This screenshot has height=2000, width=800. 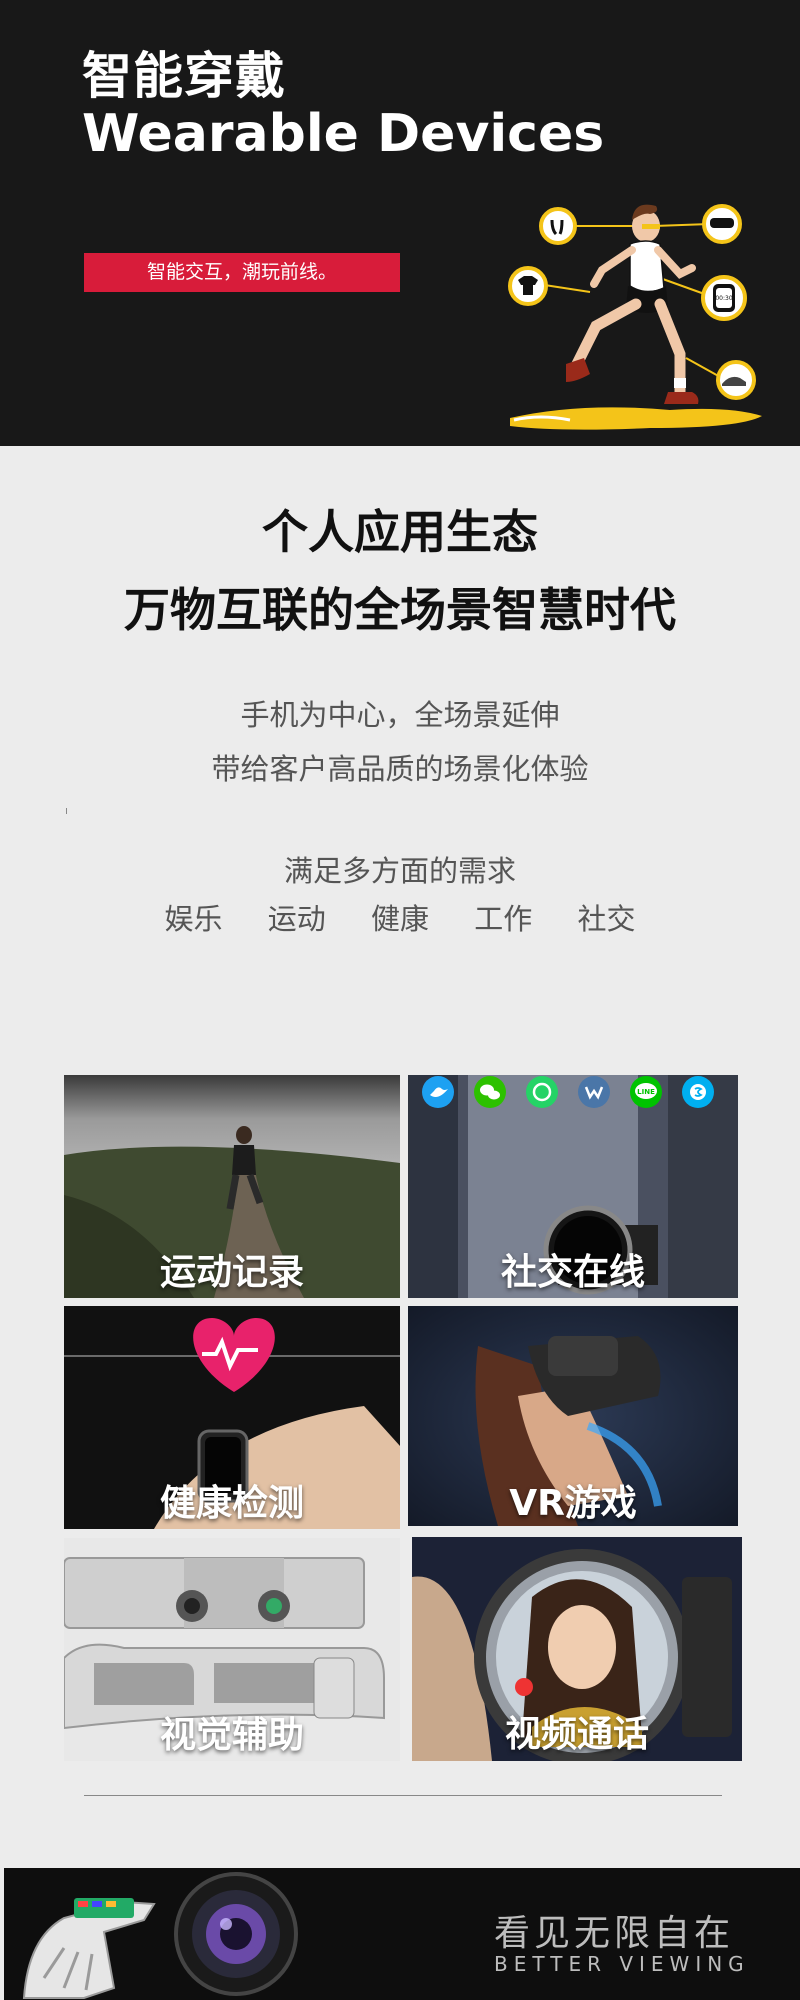 I want to click on hero-tagline: 智能交互，潮玩前线。, so click(x=242, y=272).